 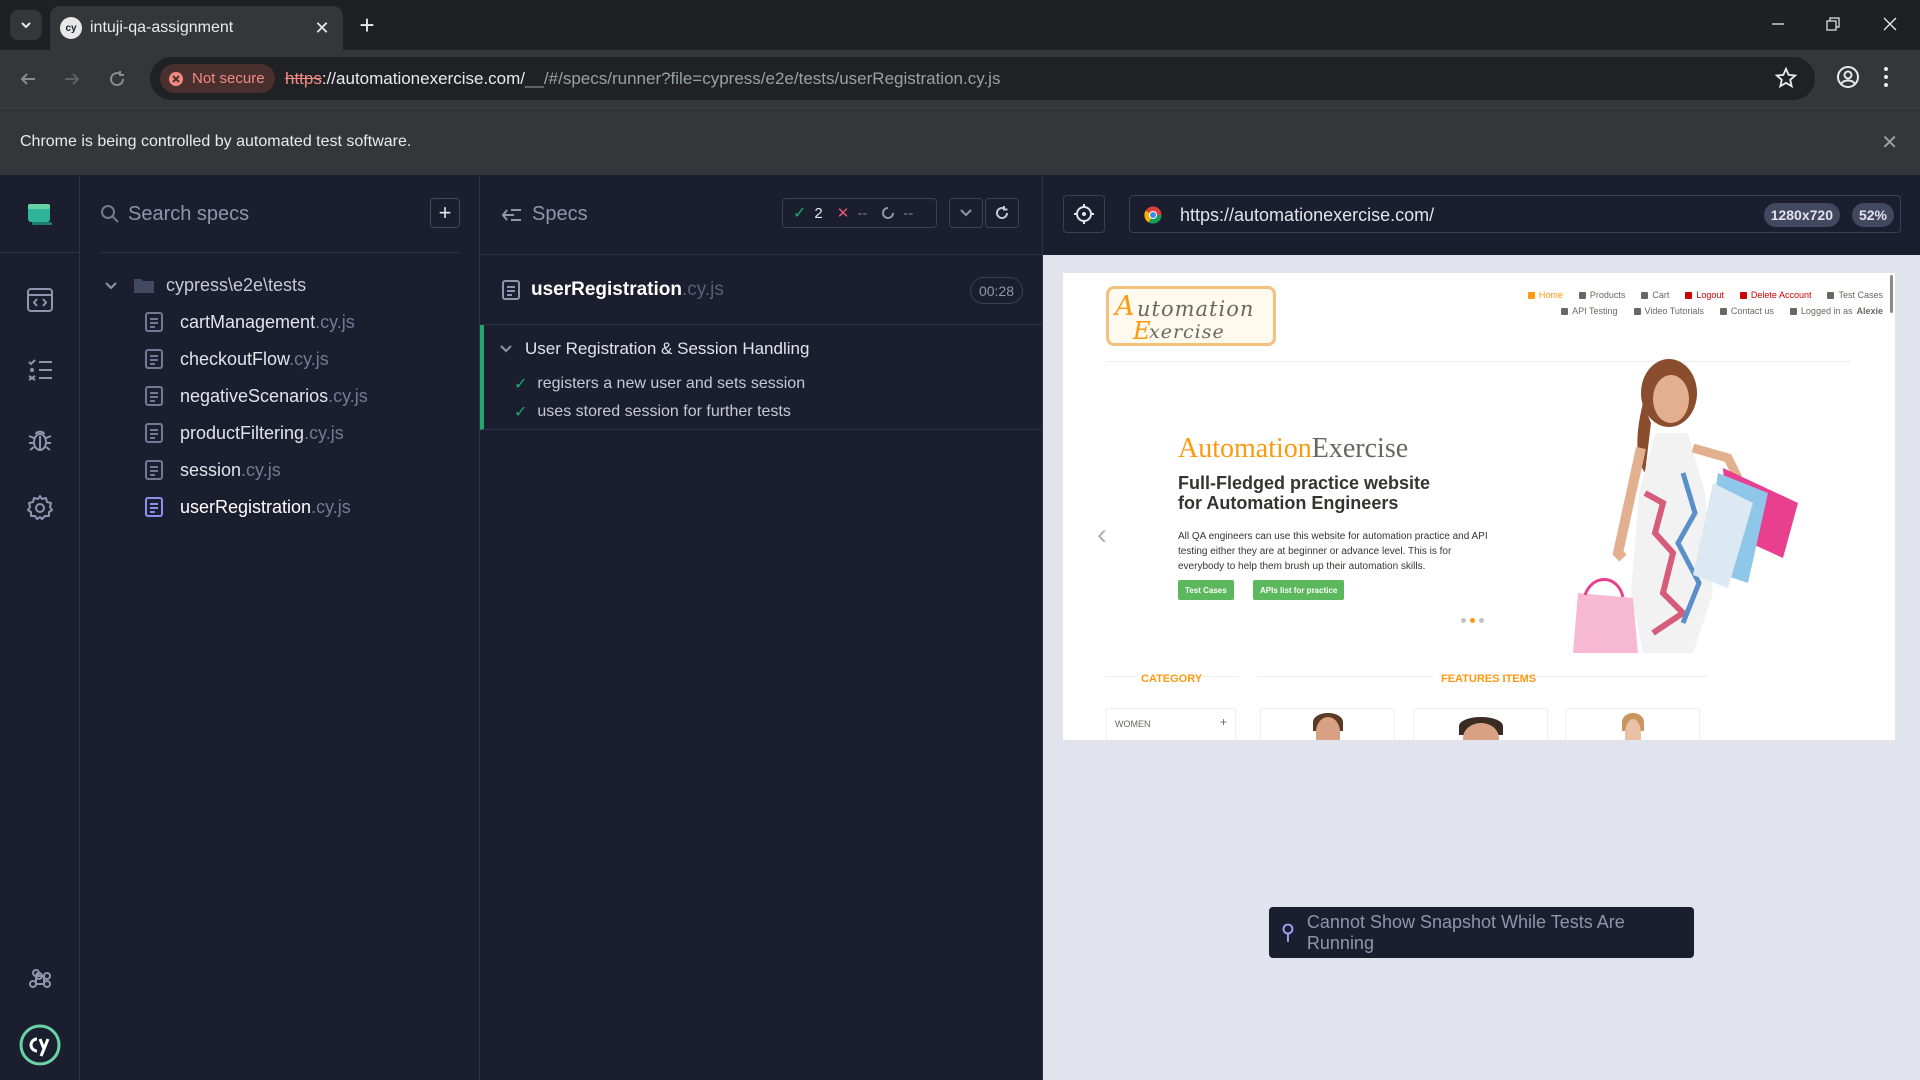 What do you see at coordinates (1545, 295) in the screenshot?
I see `site-nav-home: Home` at bounding box center [1545, 295].